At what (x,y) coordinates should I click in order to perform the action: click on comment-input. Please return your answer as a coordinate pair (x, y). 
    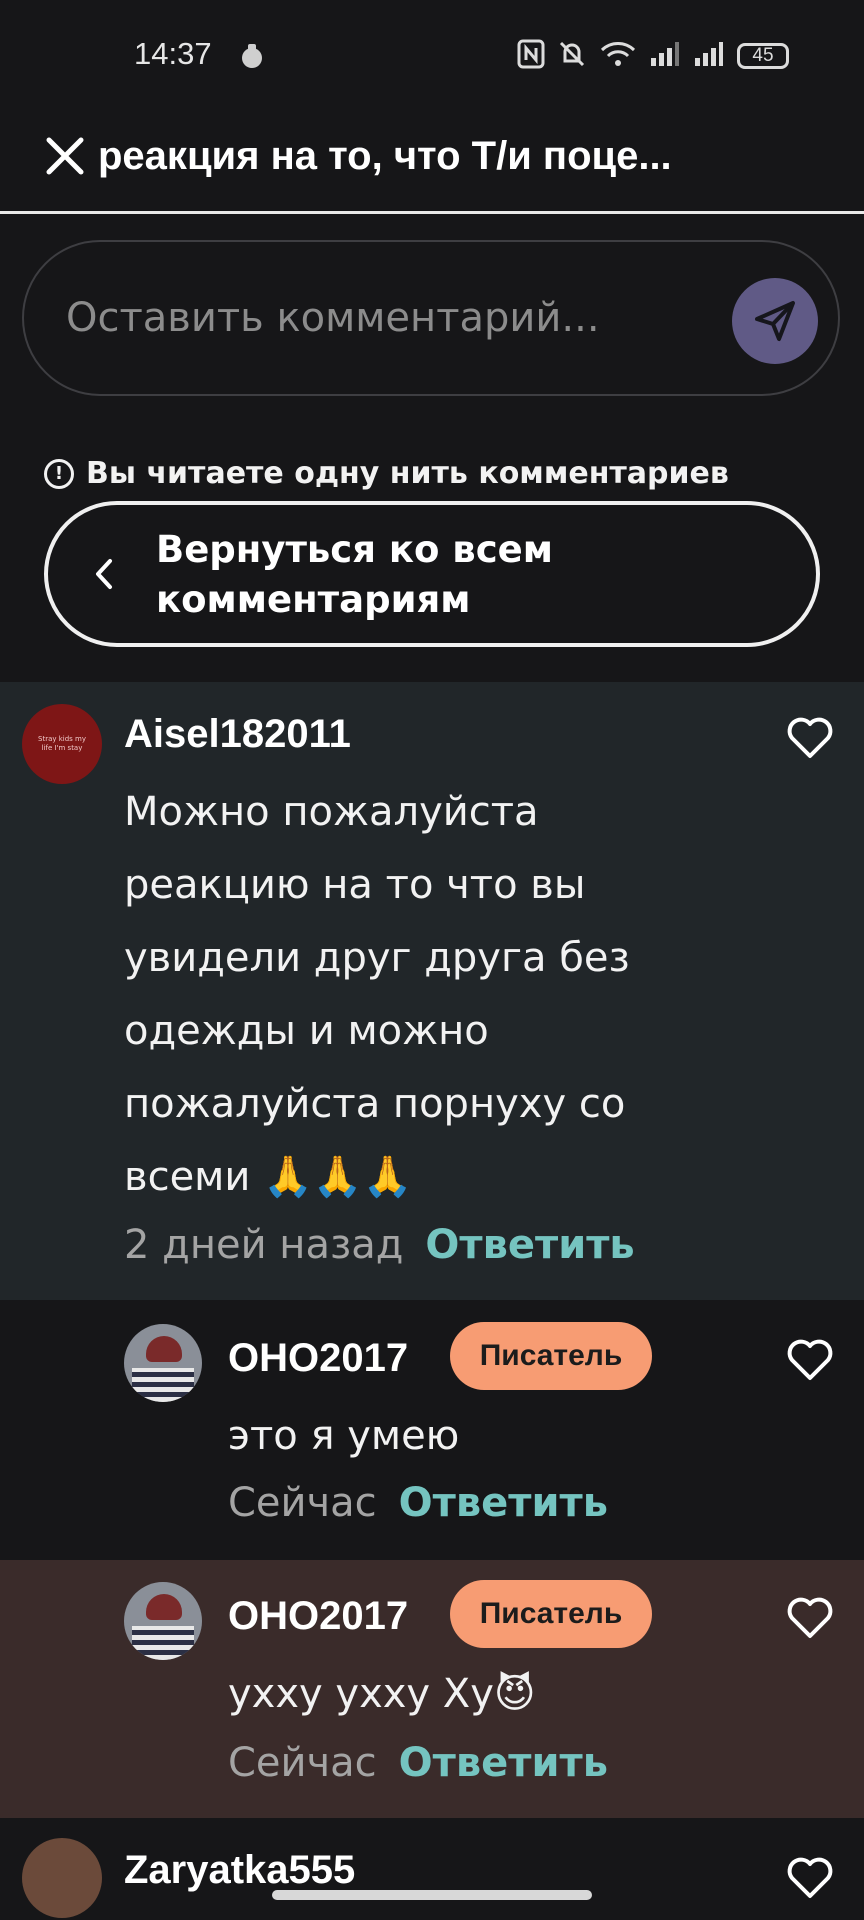
    Looking at the image, I should click on (386, 318).